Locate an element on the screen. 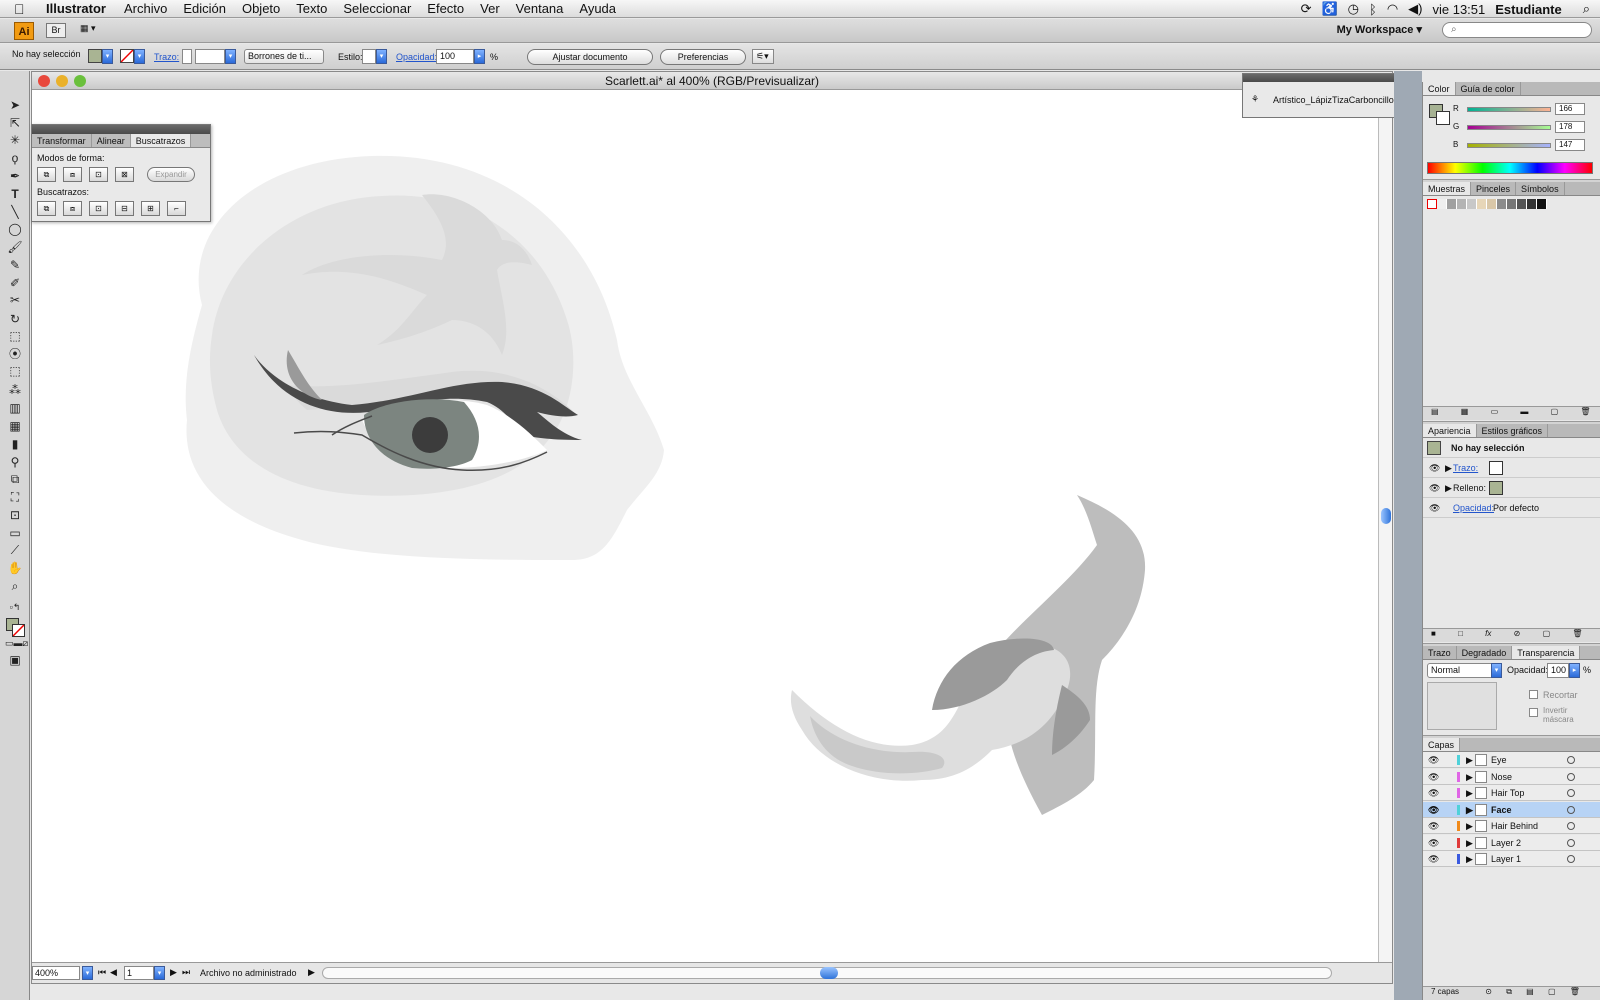  appearance-opacity-label: Opacidad: is located at coordinates (1473, 508).